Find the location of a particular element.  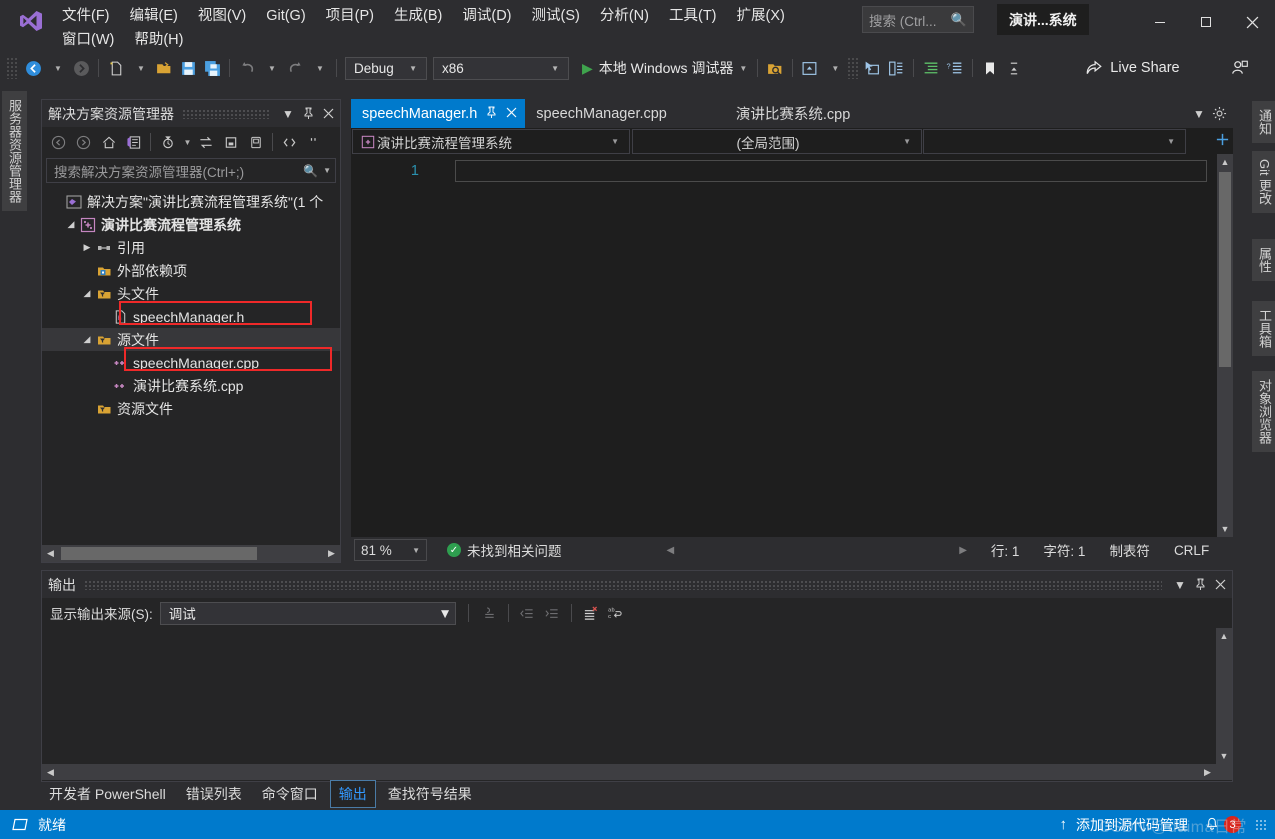

global-search-box: 搜索 (Ctrl... 🔍 is located at coordinates (918, 19).